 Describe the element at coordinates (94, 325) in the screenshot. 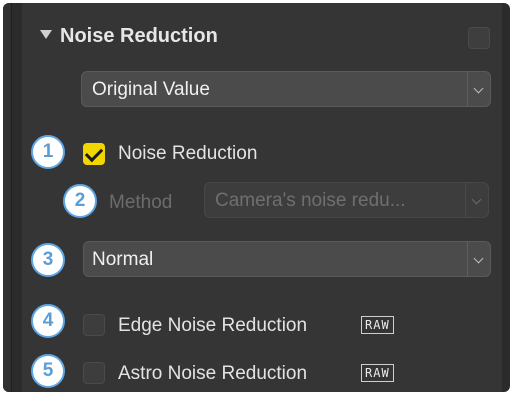

I see `edge-noise-checkbox` at that location.